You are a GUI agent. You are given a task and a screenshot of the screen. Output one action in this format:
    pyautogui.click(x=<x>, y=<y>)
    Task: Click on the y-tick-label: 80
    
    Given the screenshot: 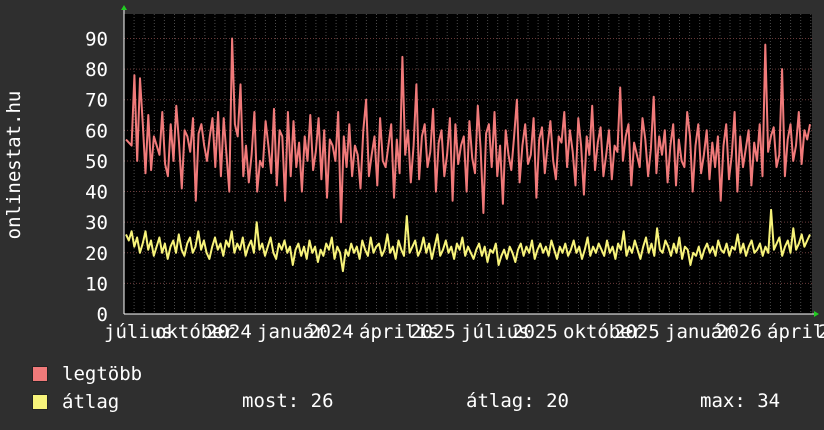 What is the action you would take?
    pyautogui.click(x=96, y=70)
    